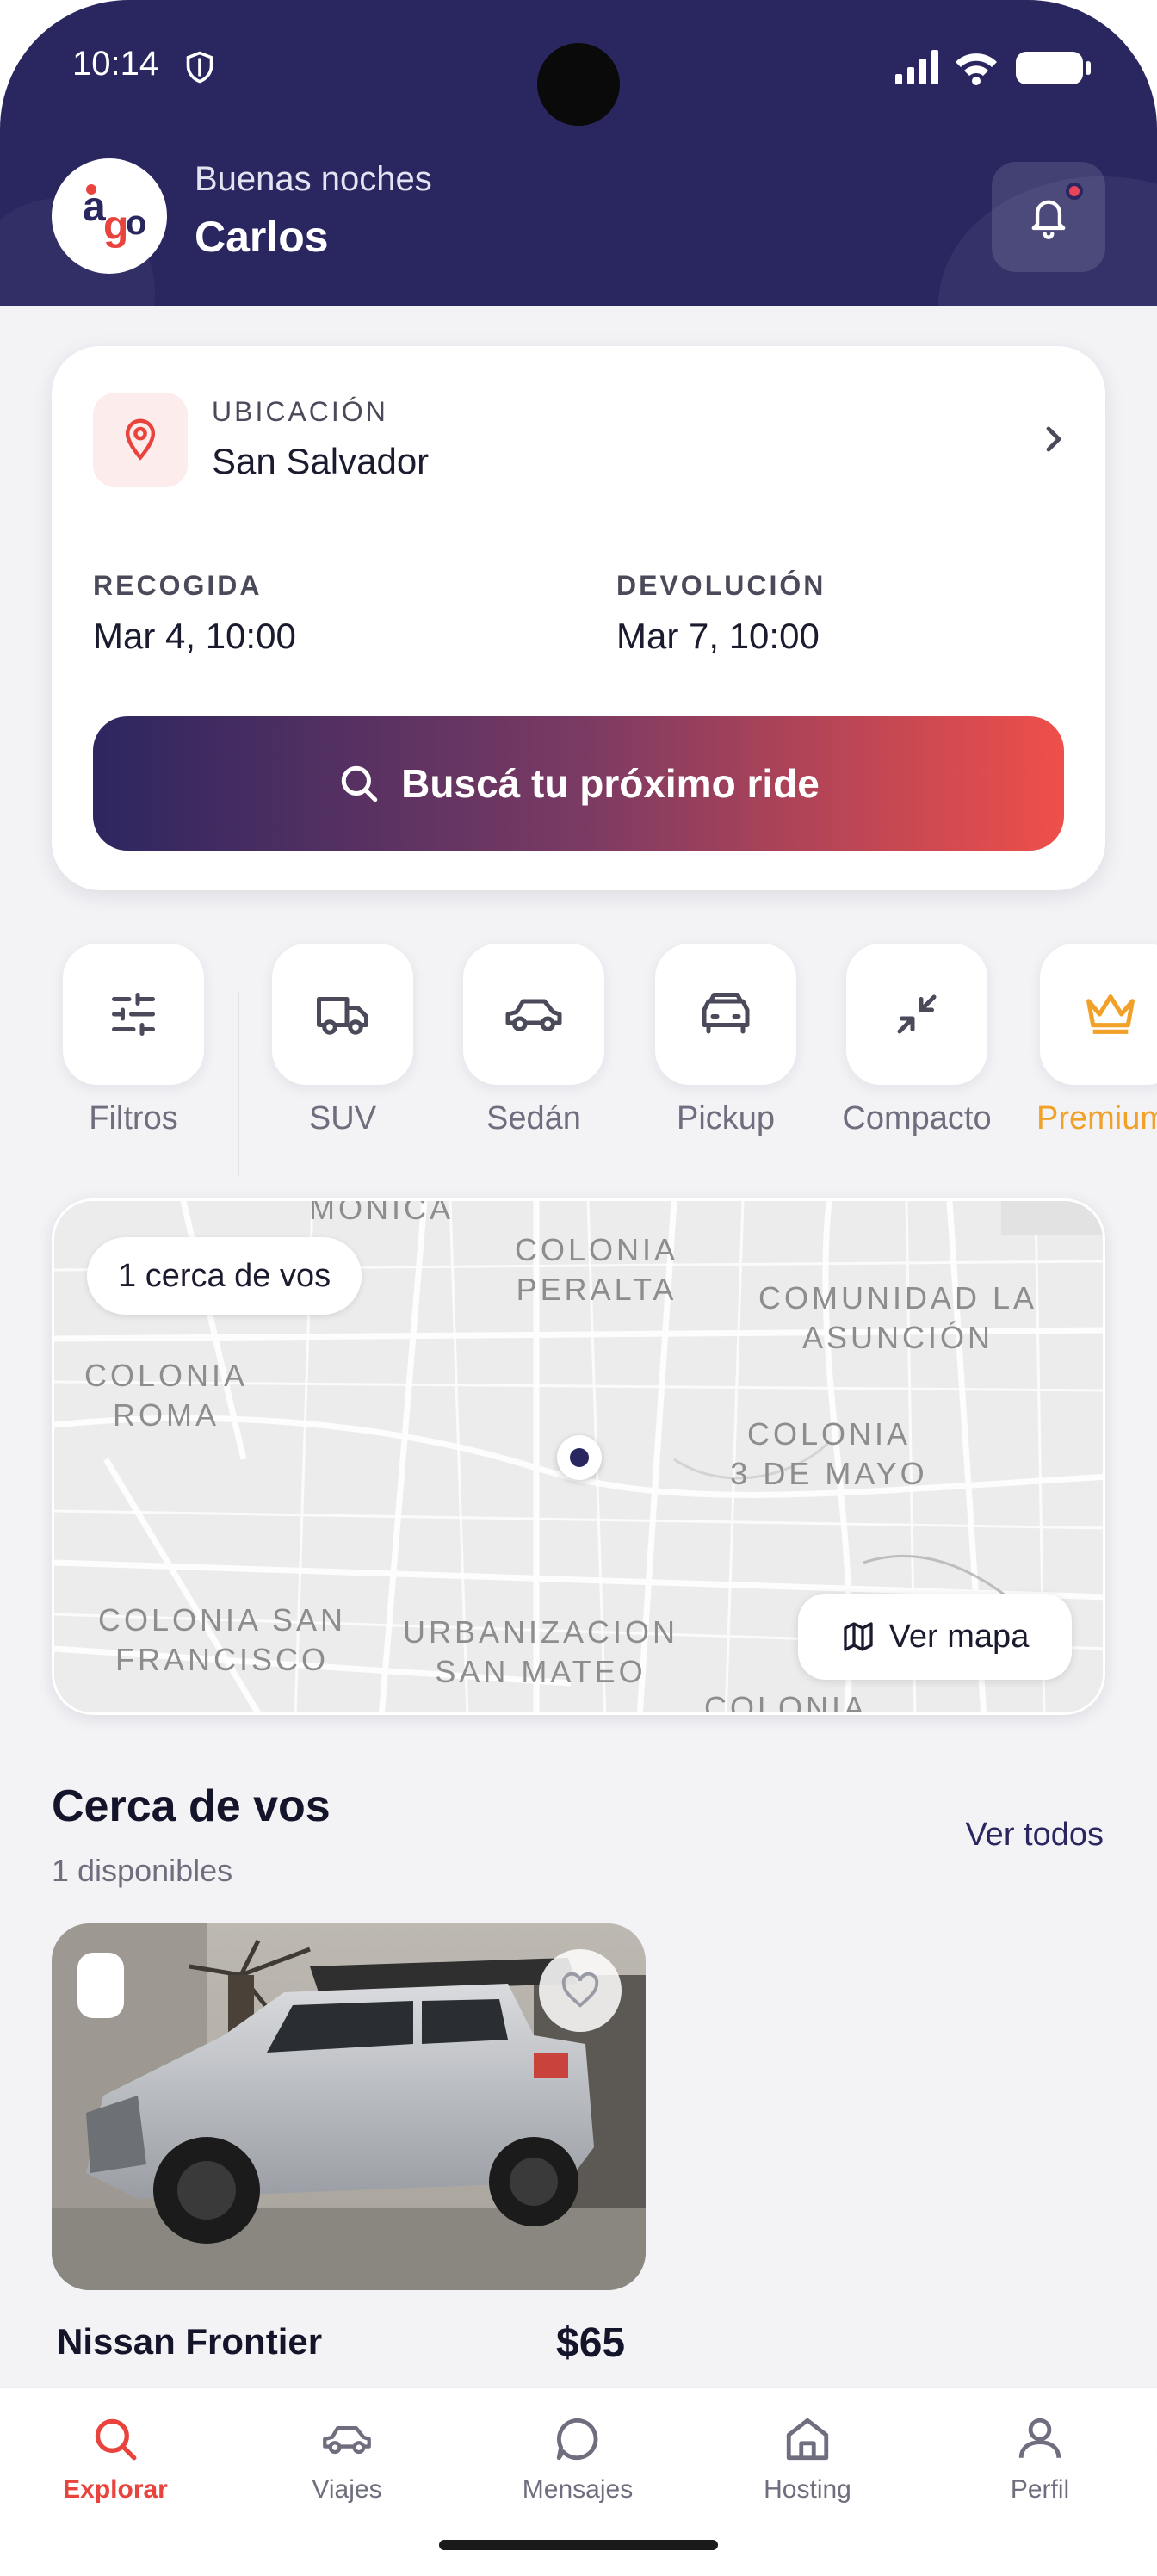  I want to click on nav-label: Hosting, so click(808, 2489).